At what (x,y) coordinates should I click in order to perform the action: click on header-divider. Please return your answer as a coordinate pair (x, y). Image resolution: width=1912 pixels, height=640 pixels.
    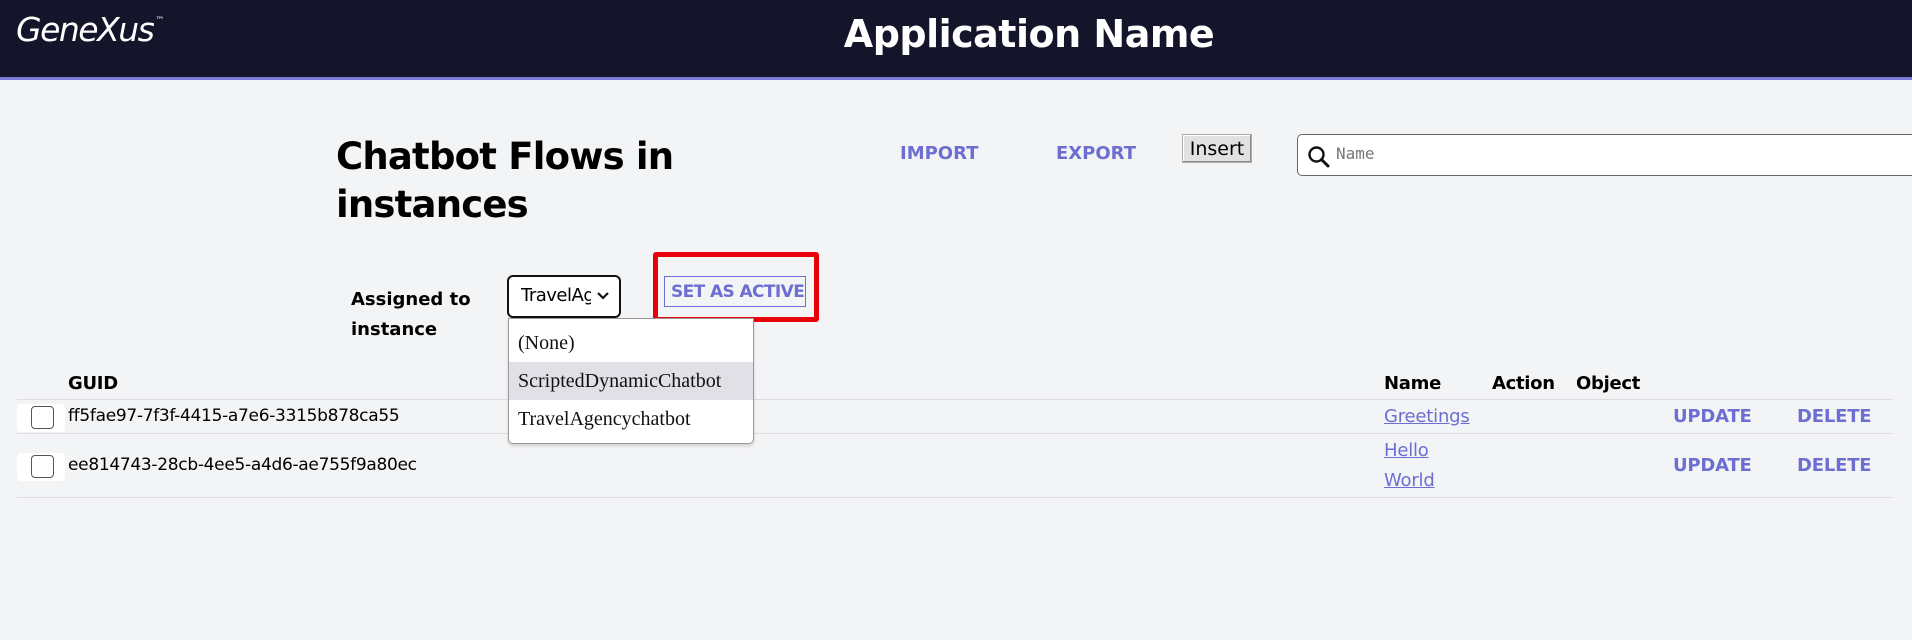
    Looking at the image, I should click on (955, 399).